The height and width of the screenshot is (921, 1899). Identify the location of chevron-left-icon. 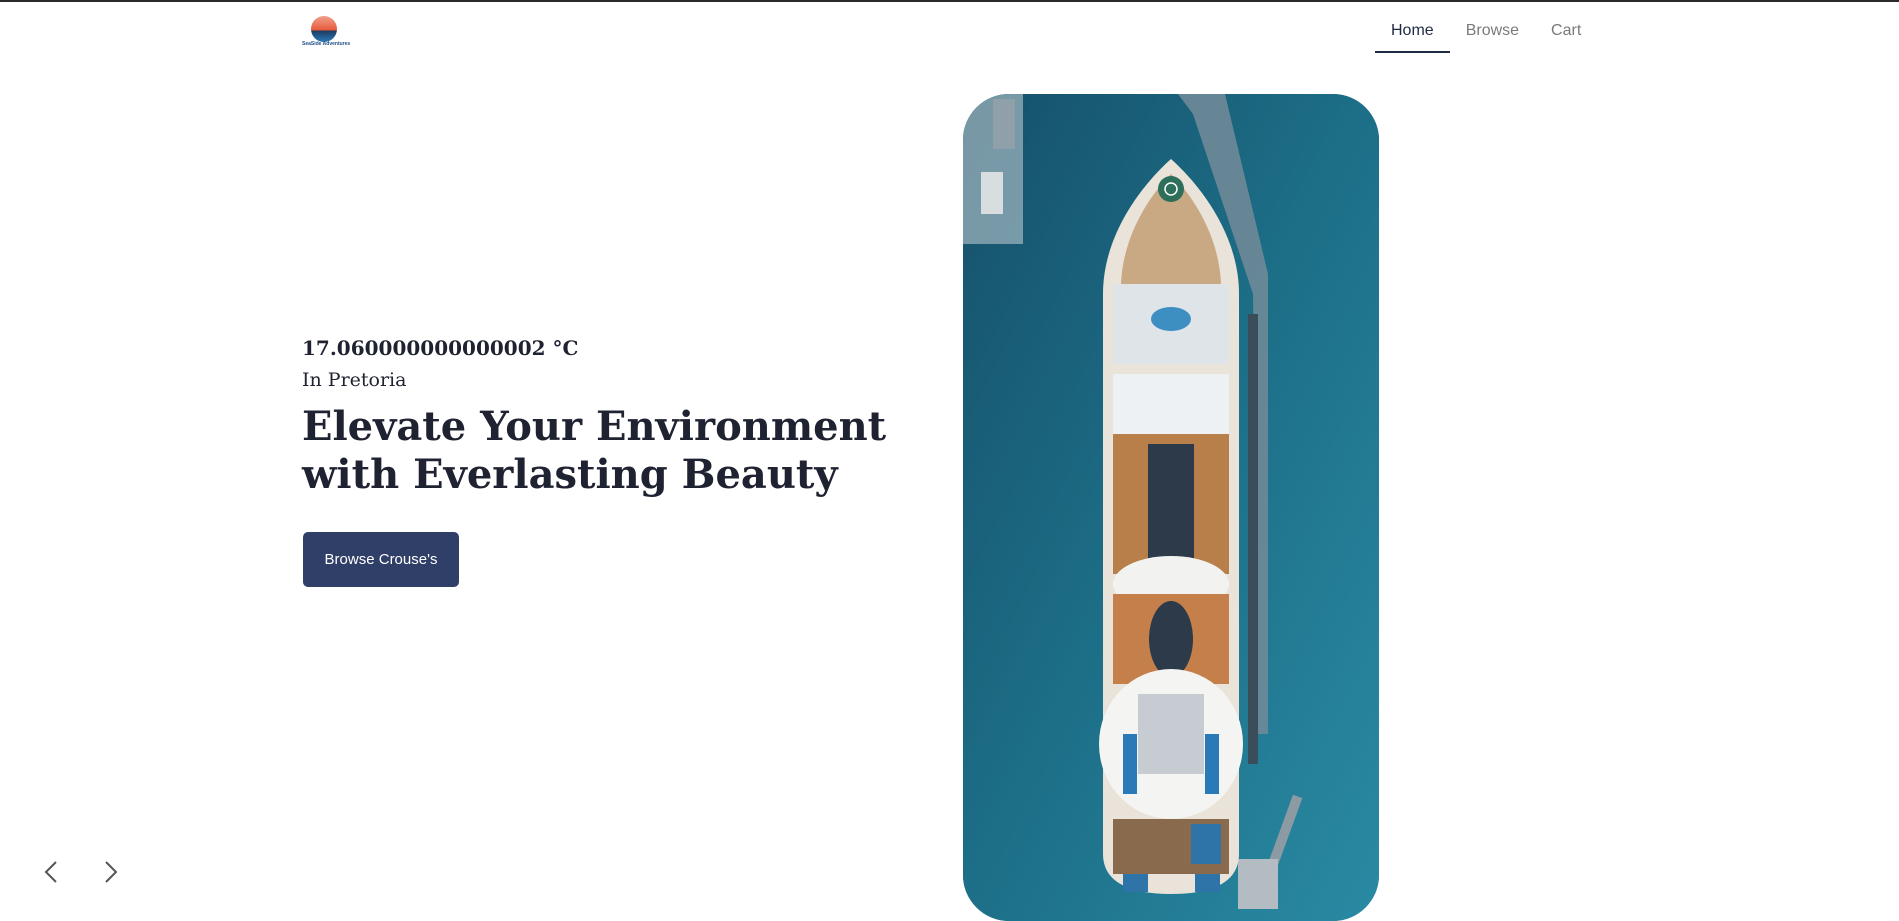
(50, 872).